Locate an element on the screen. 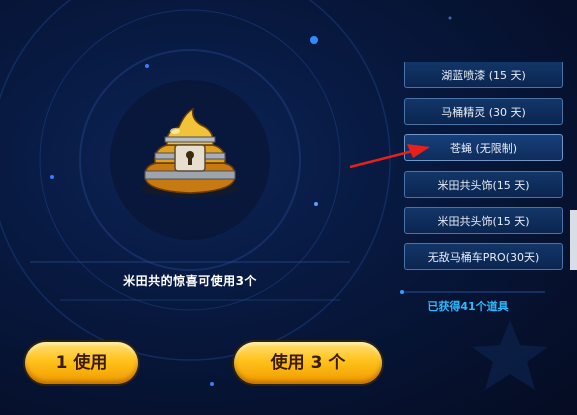 The image size is (577, 415). use-all-button: 使用 3 个 is located at coordinates (308, 363).